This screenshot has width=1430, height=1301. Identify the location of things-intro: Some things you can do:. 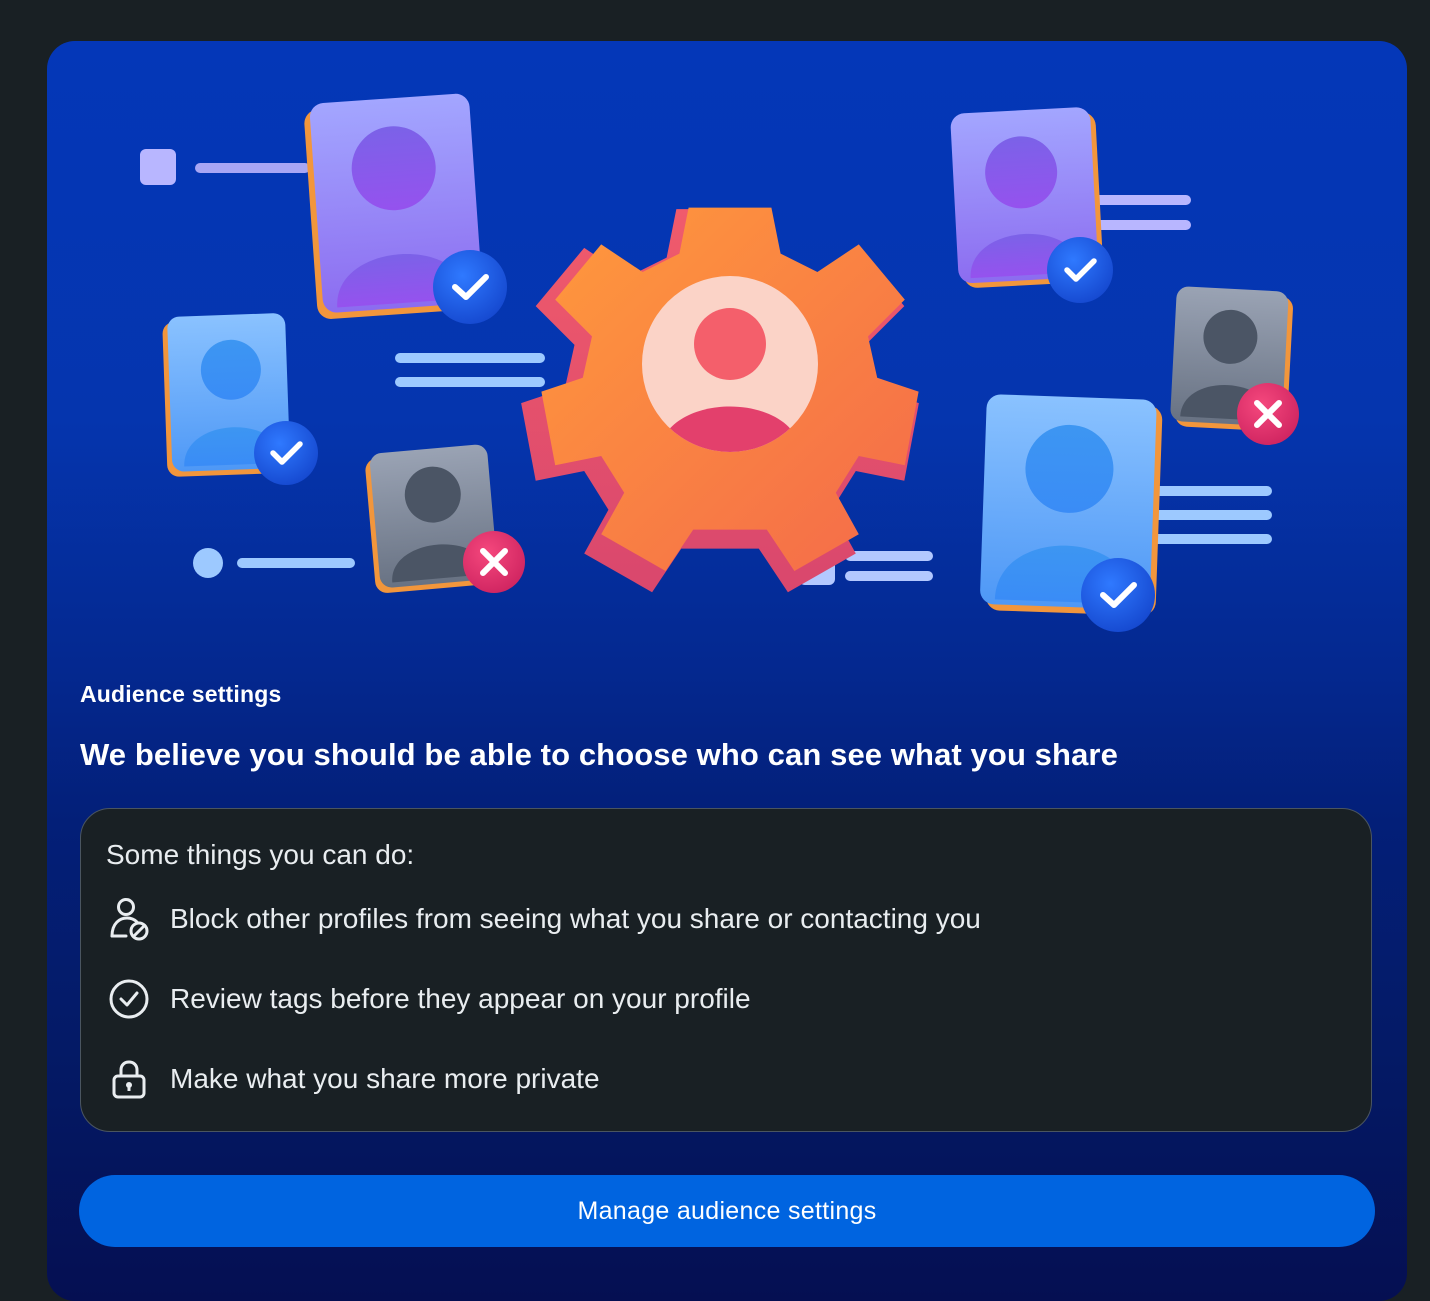
(260, 854).